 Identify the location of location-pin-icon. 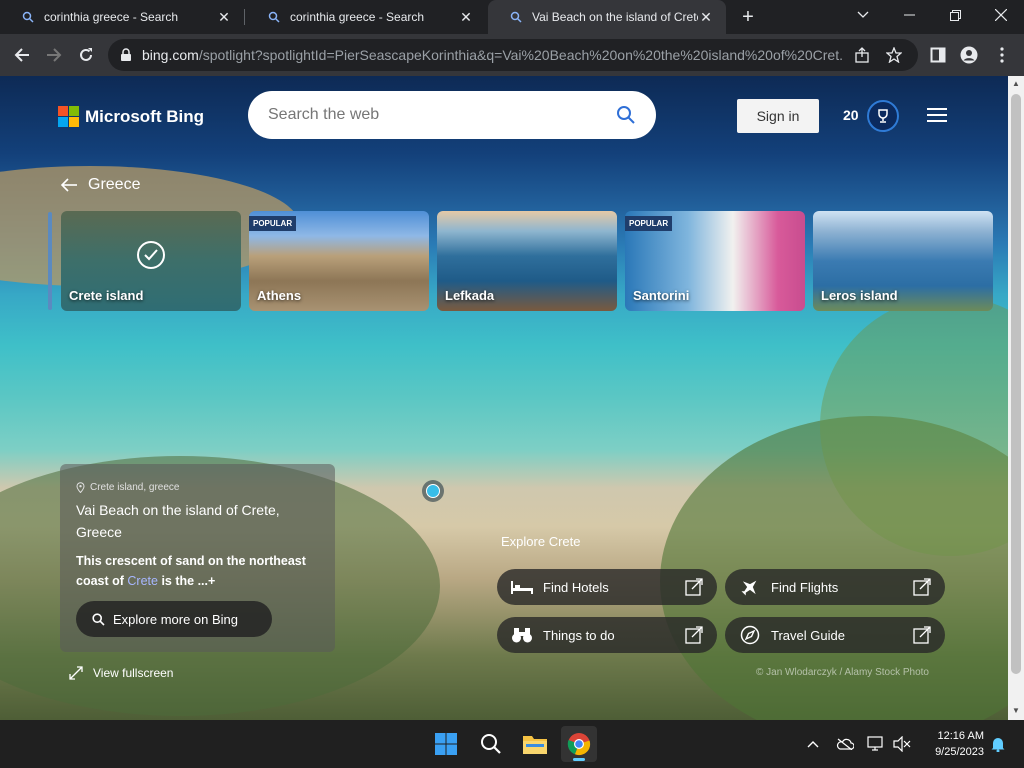
(80, 487).